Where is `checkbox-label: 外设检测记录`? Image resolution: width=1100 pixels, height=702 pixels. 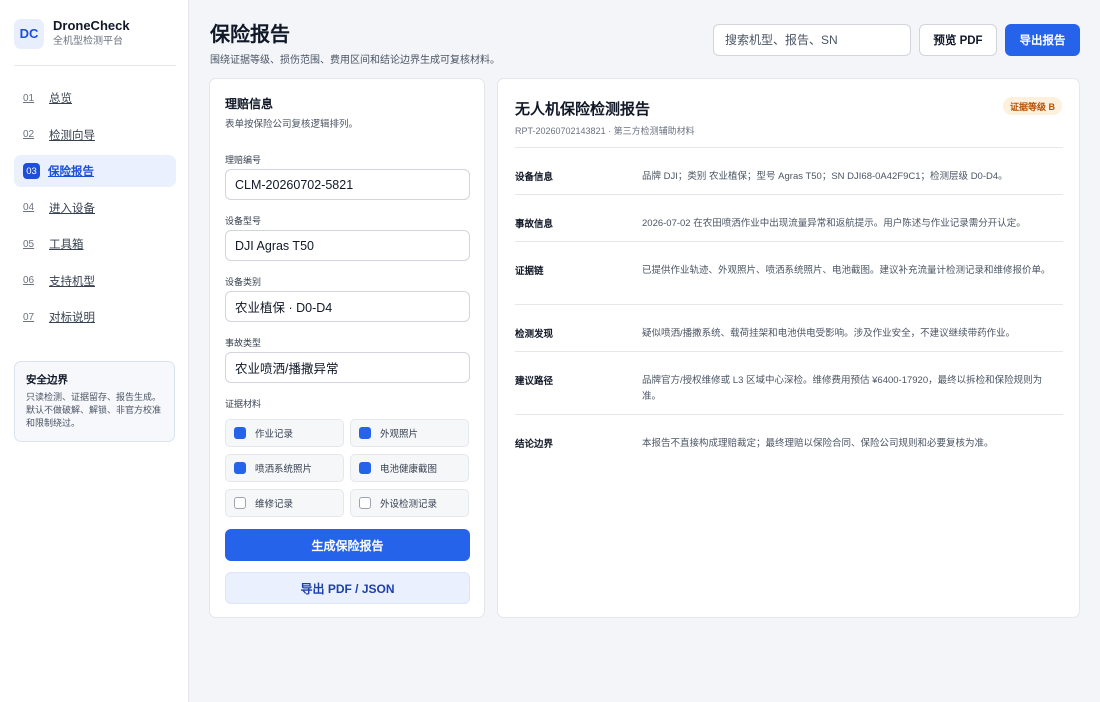 checkbox-label: 外设检测记录 is located at coordinates (409, 504).